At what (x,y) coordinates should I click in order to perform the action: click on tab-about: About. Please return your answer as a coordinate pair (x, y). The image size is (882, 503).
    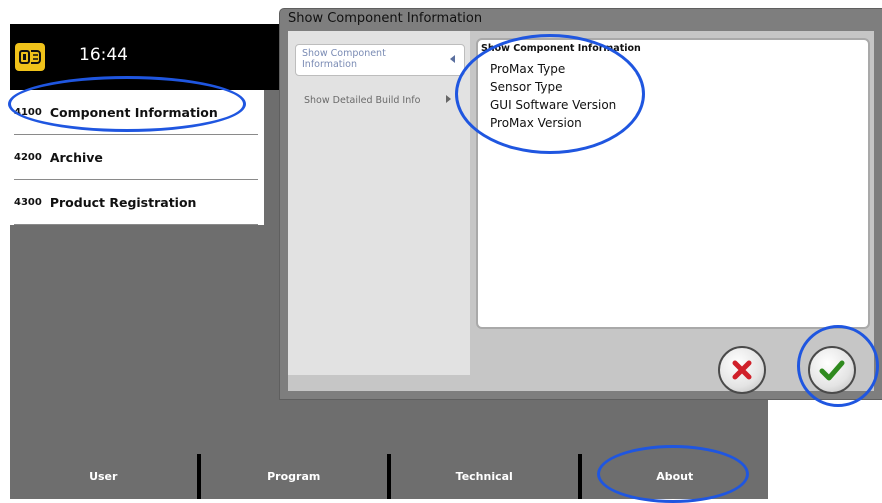
    Looking at the image, I should click on (675, 476).